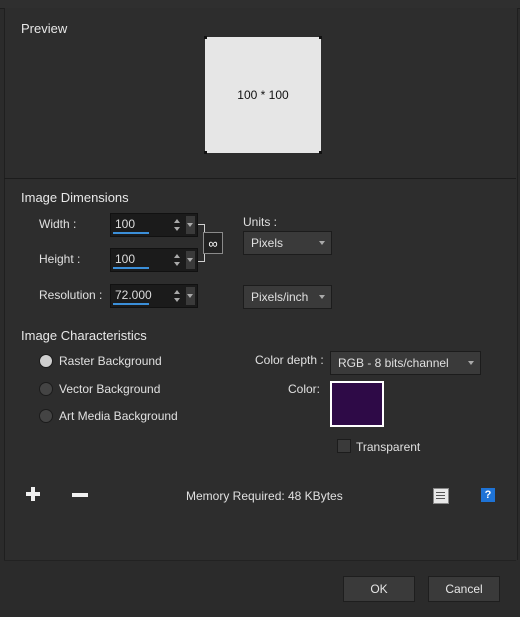 This screenshot has width=520, height=617. What do you see at coordinates (267, 243) in the screenshot?
I see `units-value: Pixels` at bounding box center [267, 243].